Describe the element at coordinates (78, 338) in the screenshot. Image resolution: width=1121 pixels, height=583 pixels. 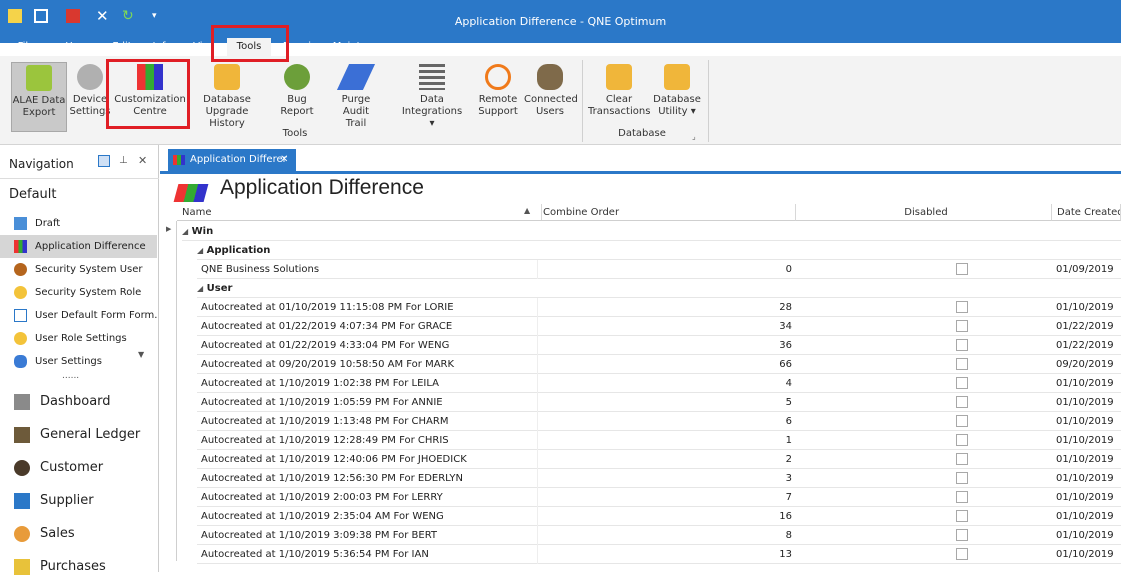
I see `nav-item-user-role-settings: User Role Settings` at that location.